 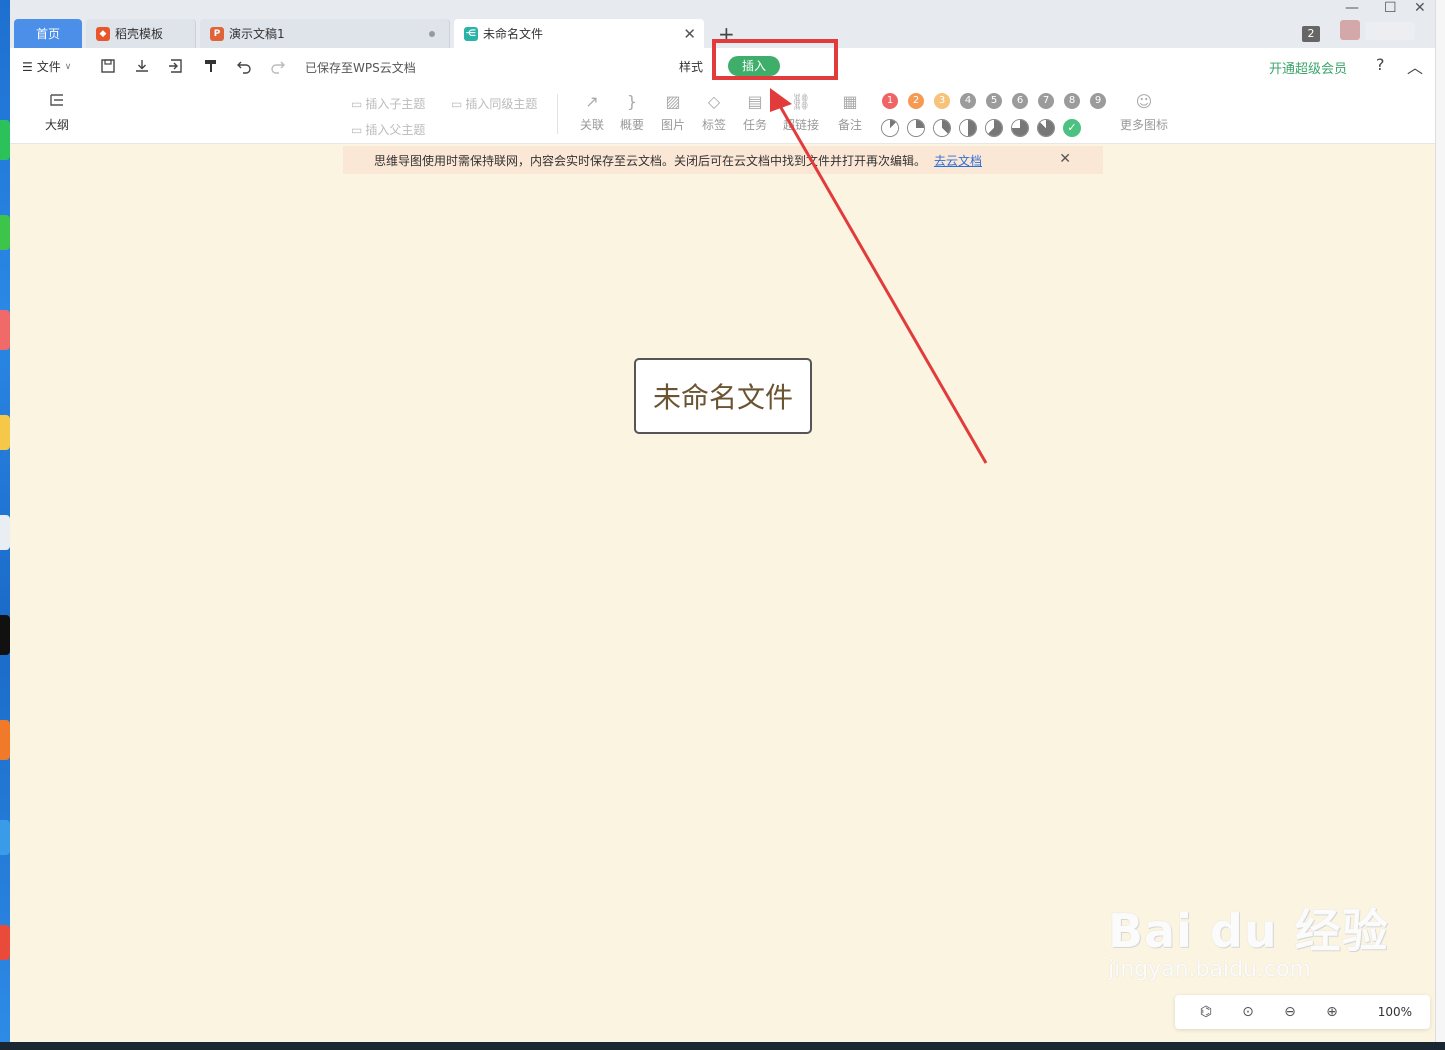 I want to click on tab-template-label: 稻壳模板, so click(x=139, y=34).